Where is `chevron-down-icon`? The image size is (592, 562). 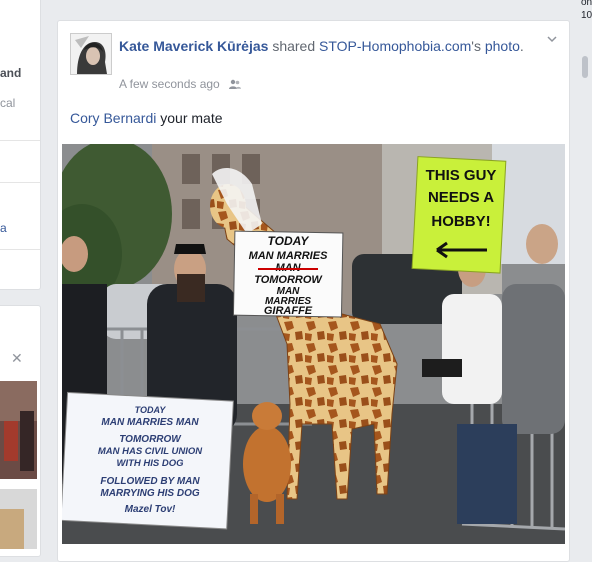
chevron-down-icon is located at coordinates (552, 39).